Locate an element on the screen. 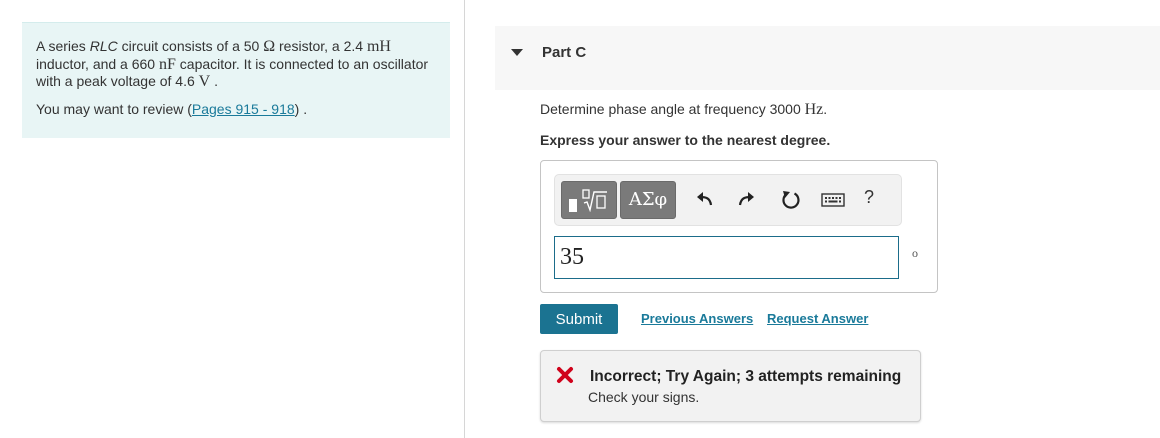 The image size is (1160, 438). request-answer-link: Request Answer is located at coordinates (817, 318).